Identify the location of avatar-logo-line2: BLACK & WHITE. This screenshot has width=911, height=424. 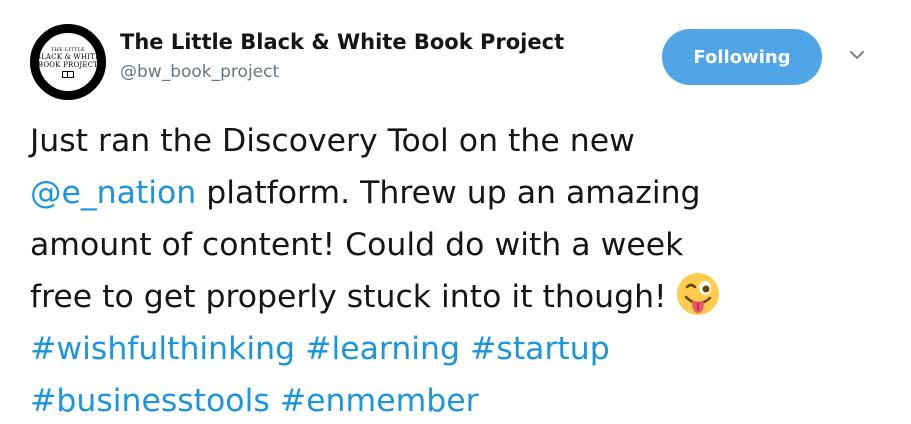
(68, 56).